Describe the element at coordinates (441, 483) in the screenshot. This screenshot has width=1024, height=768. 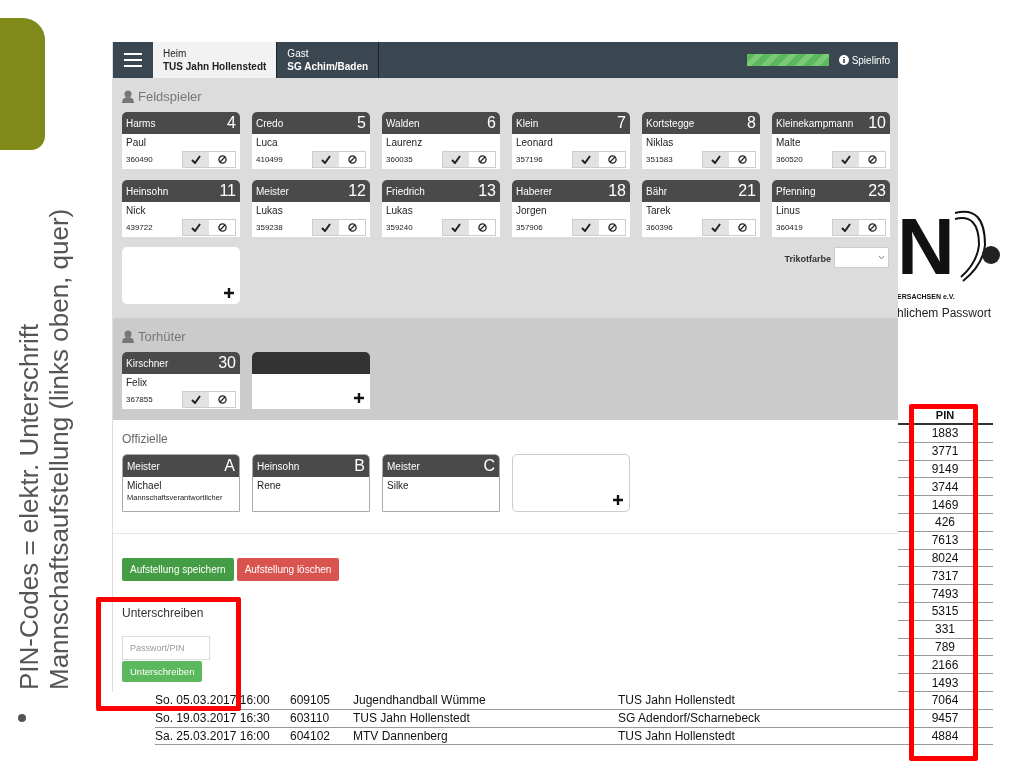
I see `official-card: Meister C Silke` at that location.